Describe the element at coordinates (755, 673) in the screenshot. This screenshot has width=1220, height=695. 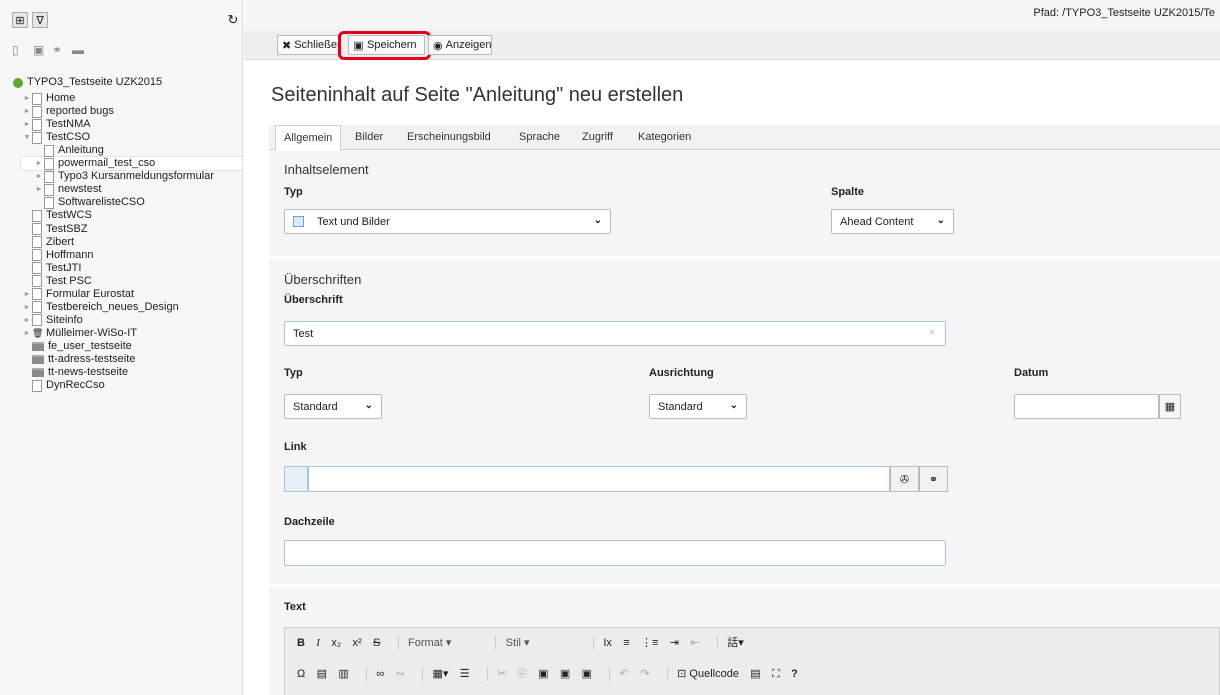
I see `show-blocks-icon: ▤` at that location.